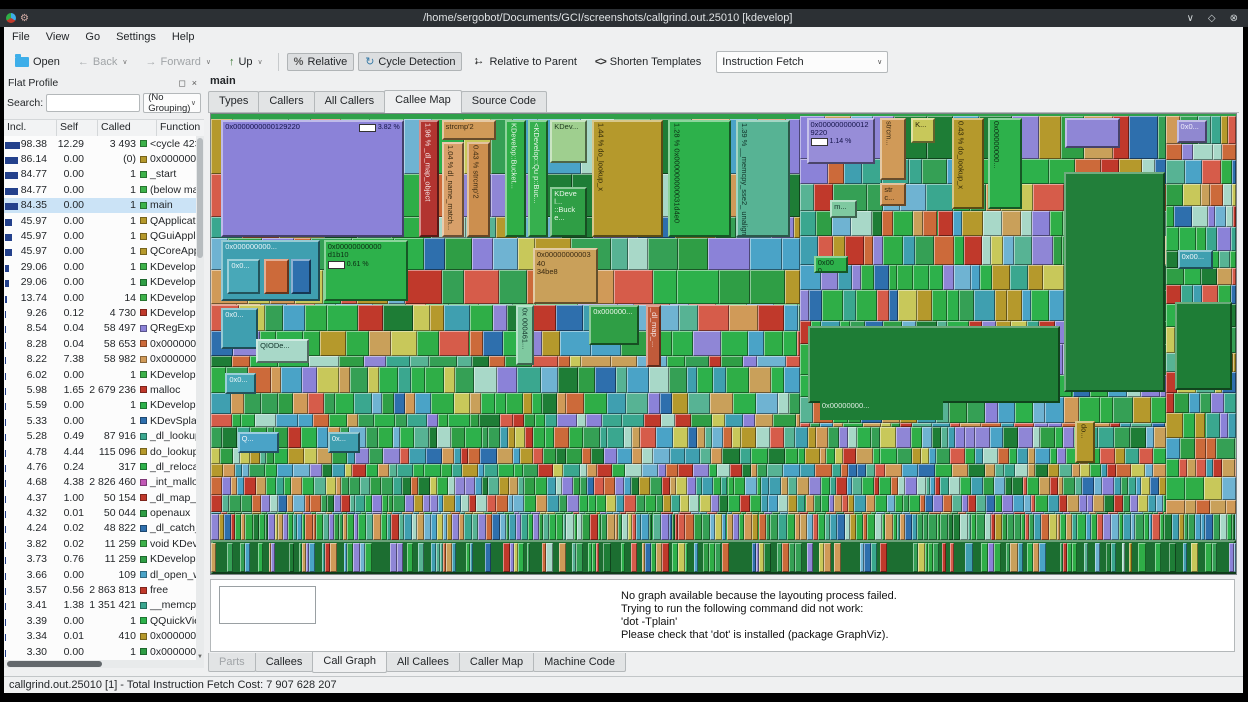 This screenshot has width=1248, height=702. I want to click on tab-machine-code: Machine Code, so click(580, 662).